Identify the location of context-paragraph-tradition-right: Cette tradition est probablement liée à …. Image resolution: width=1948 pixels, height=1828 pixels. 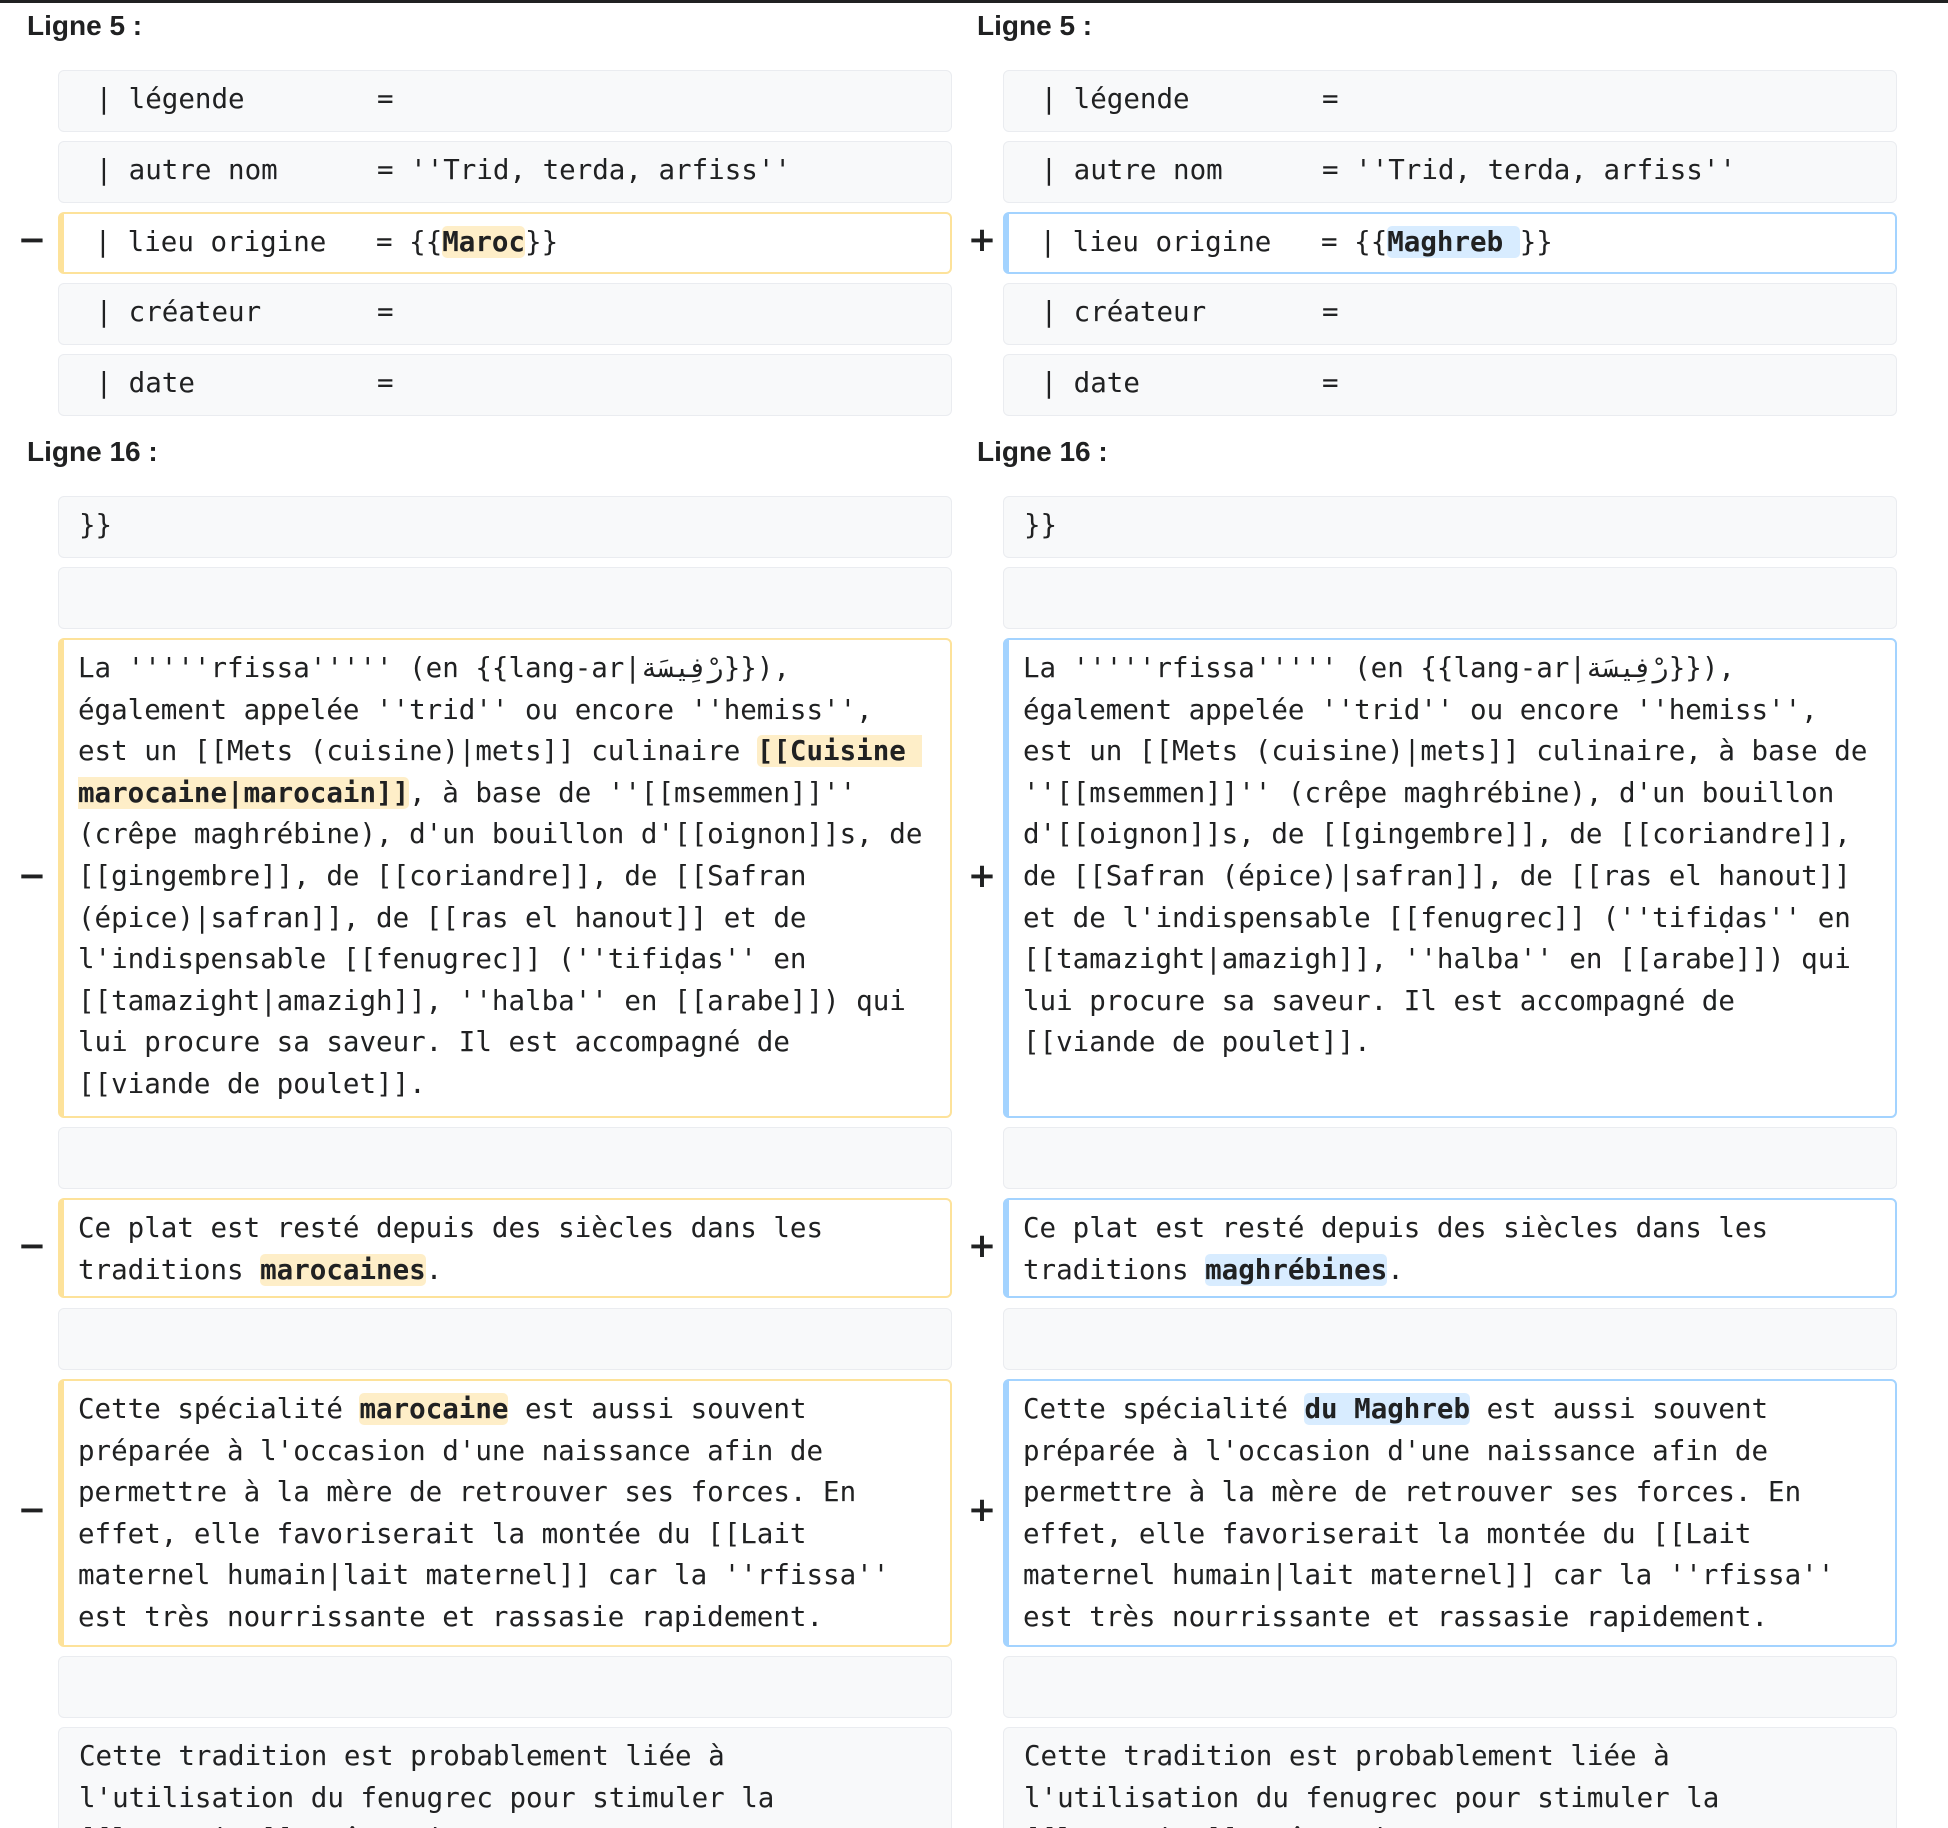
(1450, 1777).